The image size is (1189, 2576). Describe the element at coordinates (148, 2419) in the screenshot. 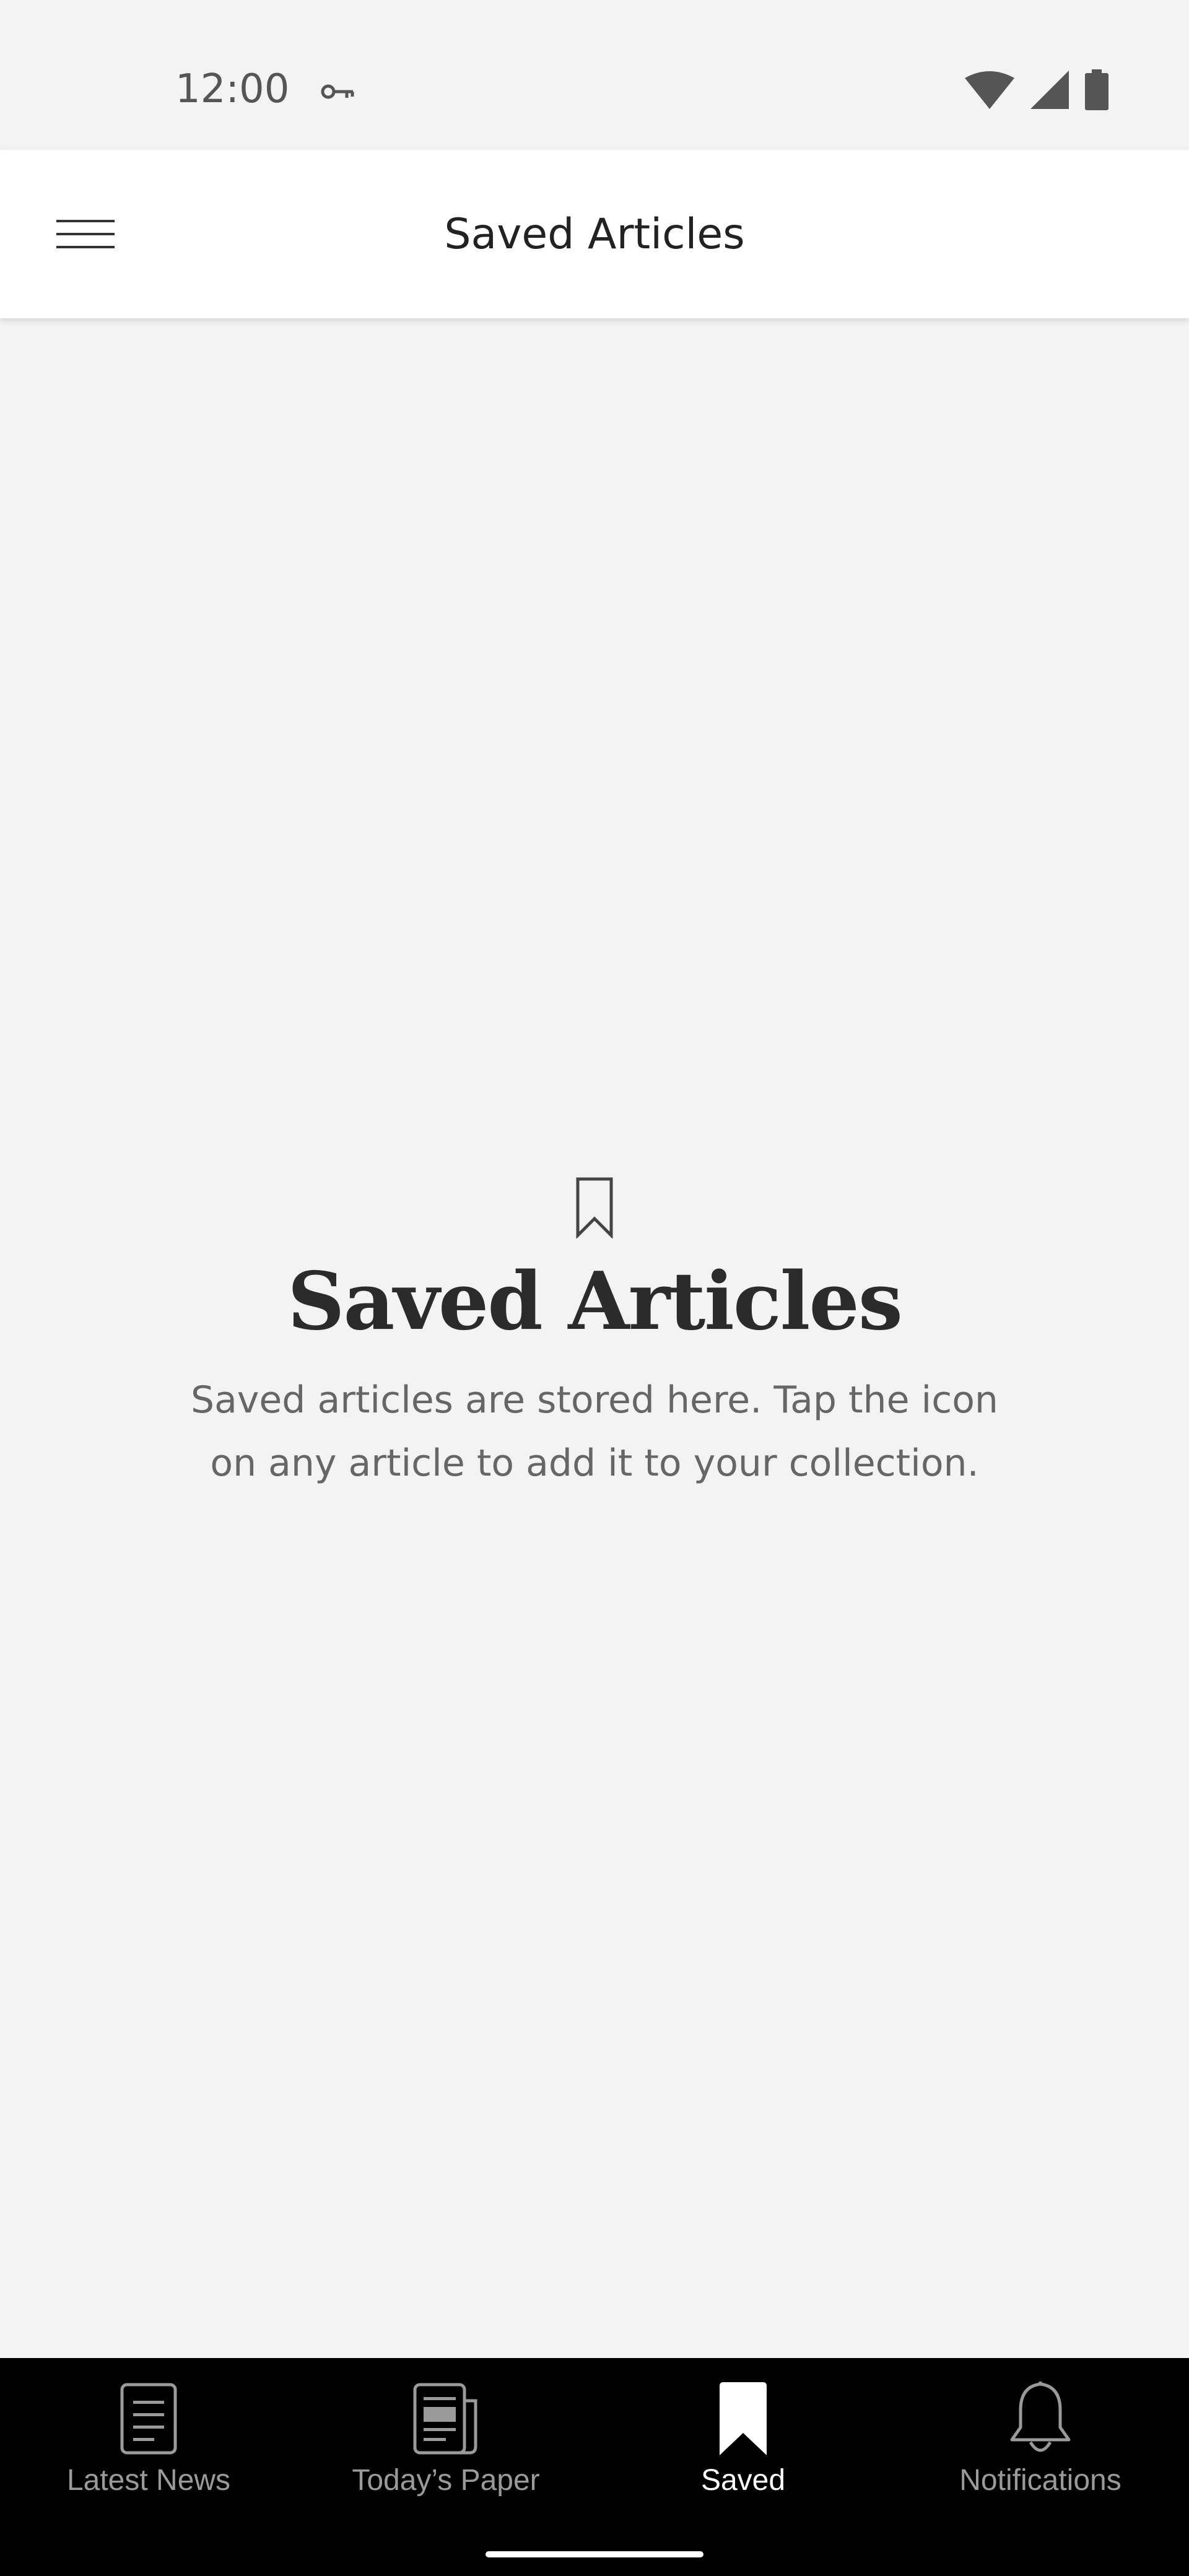

I see `document-icon` at that location.